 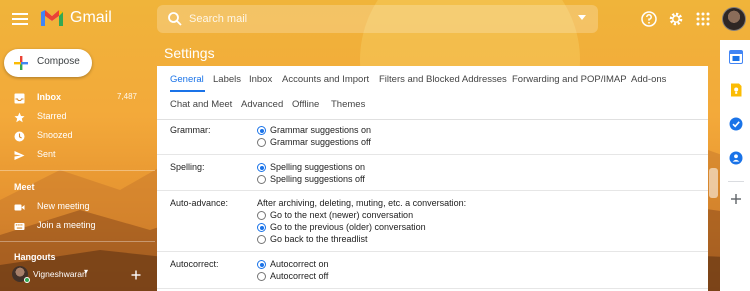 What do you see at coordinates (321, 130) in the screenshot?
I see `option-label: Grammar suggestions on` at bounding box center [321, 130].